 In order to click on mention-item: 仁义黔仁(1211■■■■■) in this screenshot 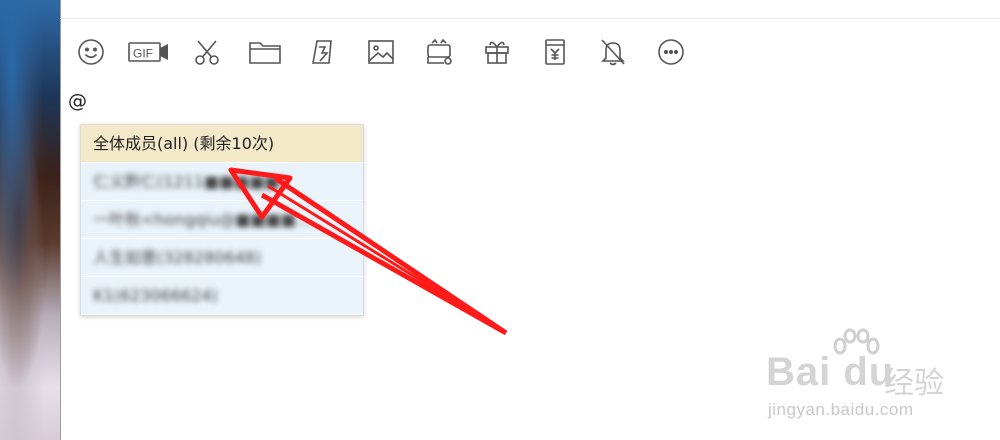, I will do `click(222, 182)`.